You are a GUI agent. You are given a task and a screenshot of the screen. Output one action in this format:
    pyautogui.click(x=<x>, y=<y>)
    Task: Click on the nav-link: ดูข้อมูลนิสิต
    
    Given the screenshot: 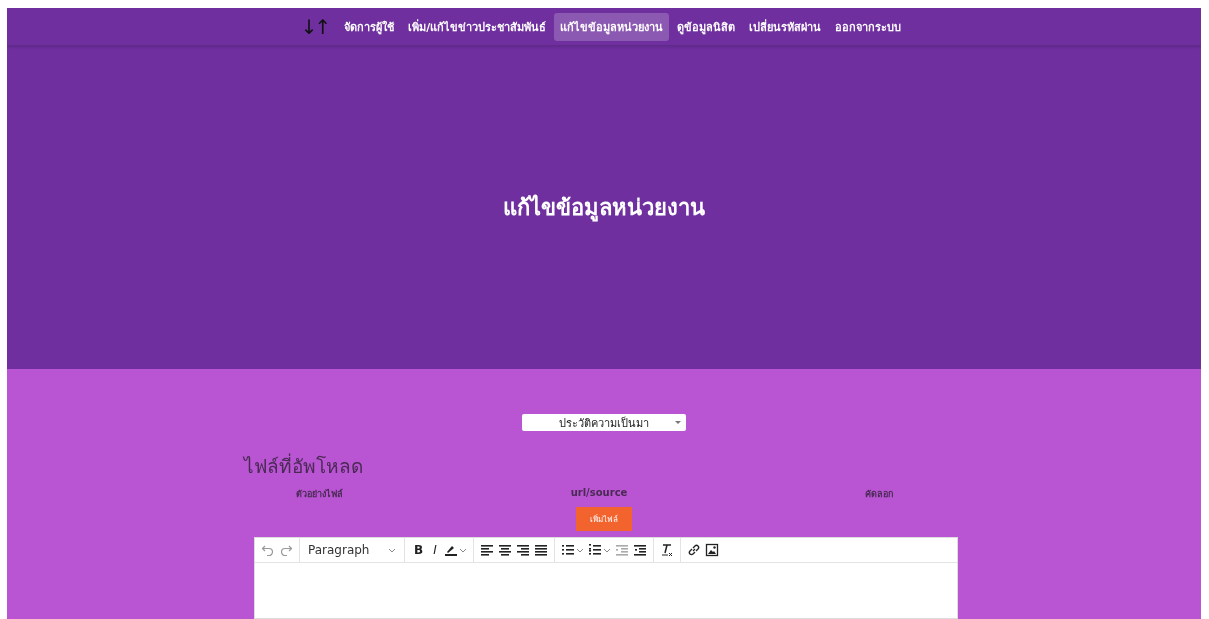 What is the action you would take?
    pyautogui.click(x=706, y=26)
    